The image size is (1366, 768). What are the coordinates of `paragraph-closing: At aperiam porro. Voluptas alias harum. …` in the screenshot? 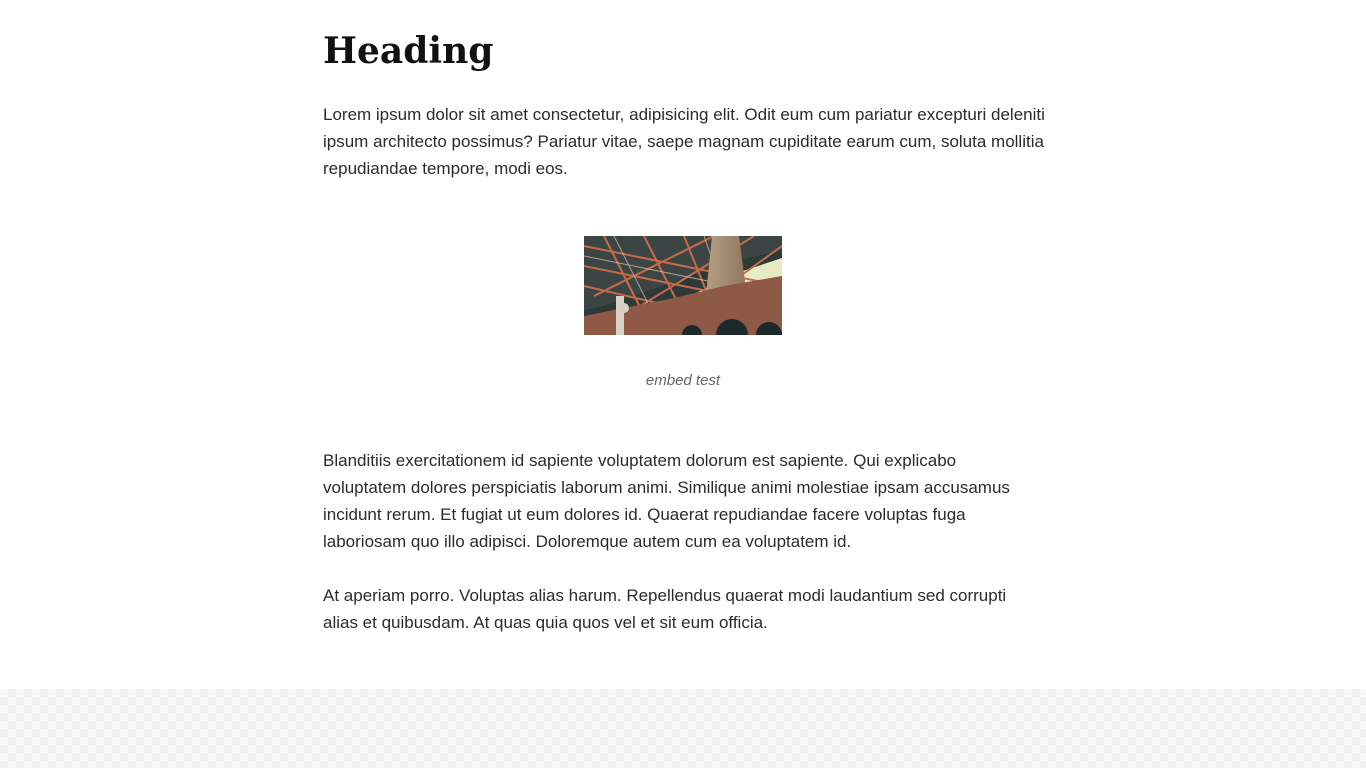 It's located at (665, 609).